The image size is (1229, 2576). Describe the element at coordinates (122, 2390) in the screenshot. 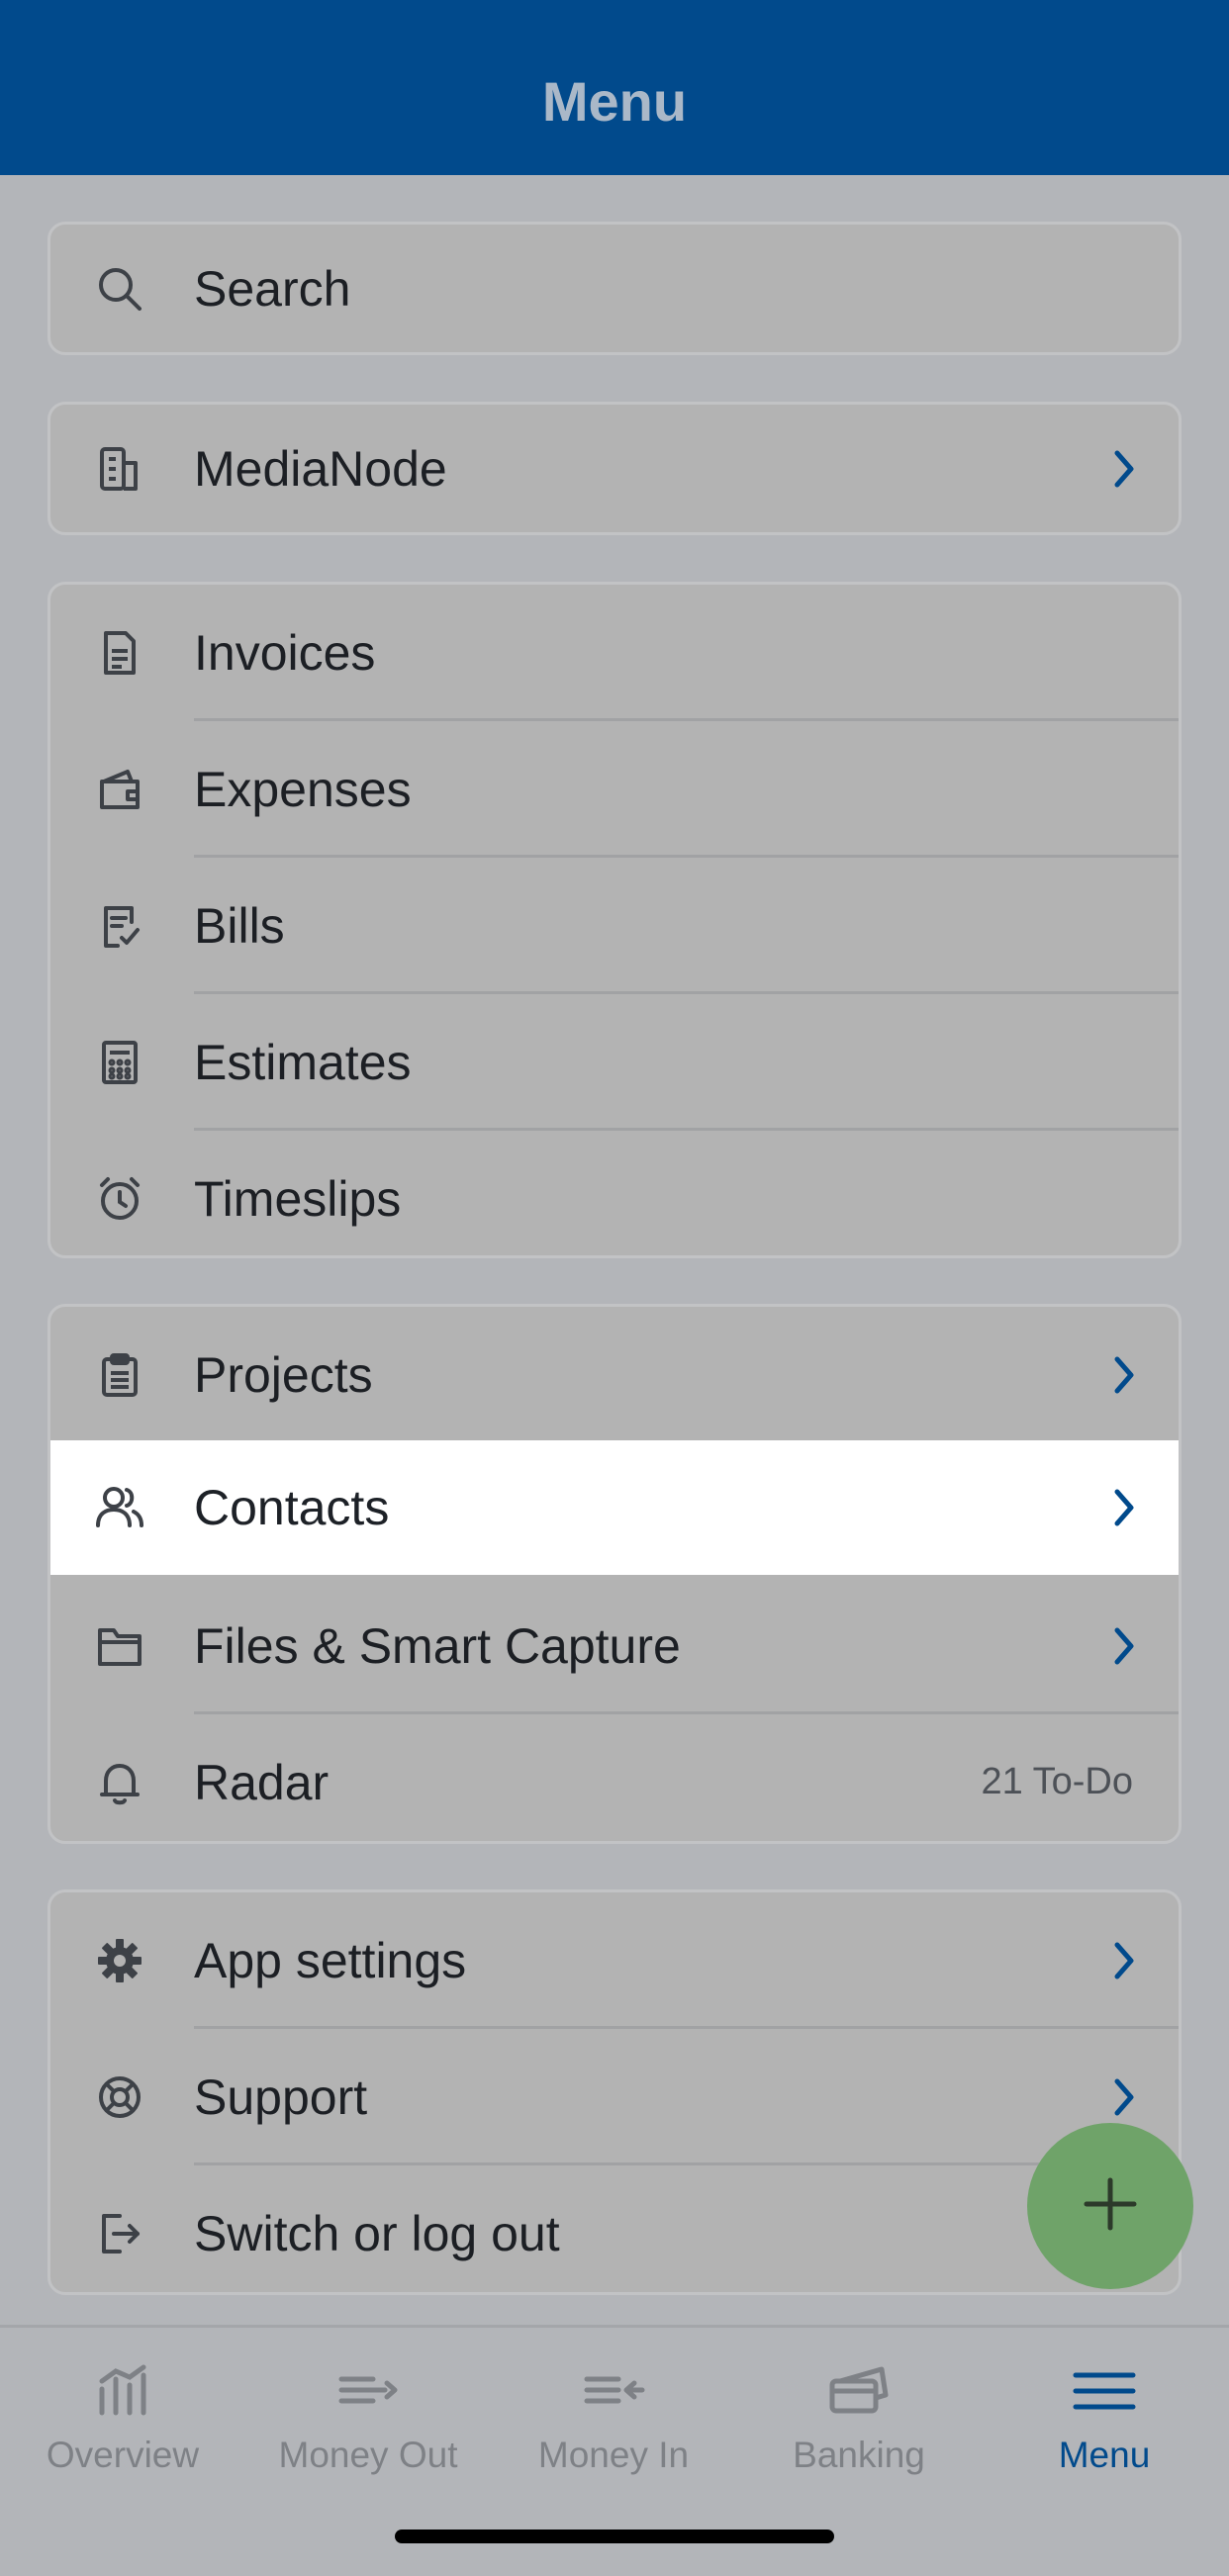

I see `chart-icon` at that location.